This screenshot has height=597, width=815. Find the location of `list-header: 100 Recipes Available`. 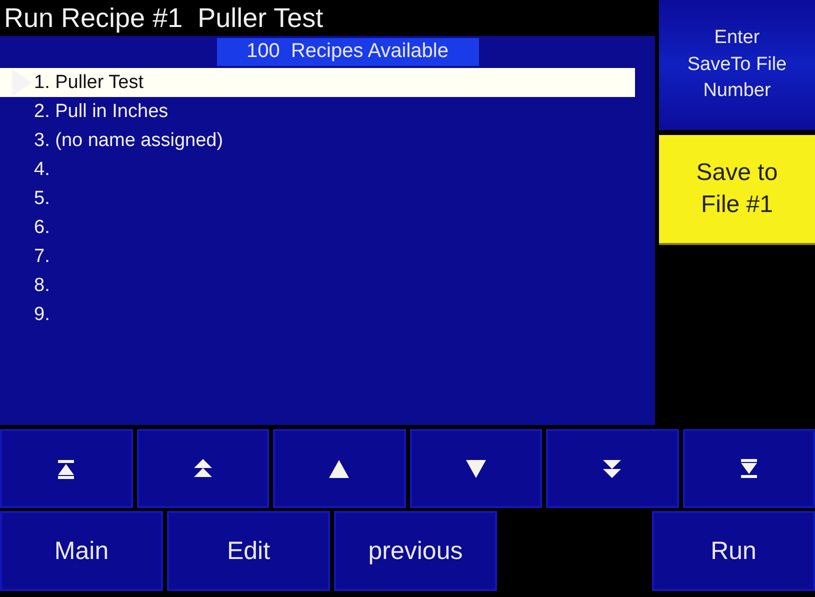

list-header: 100 Recipes Available is located at coordinates (347, 52).